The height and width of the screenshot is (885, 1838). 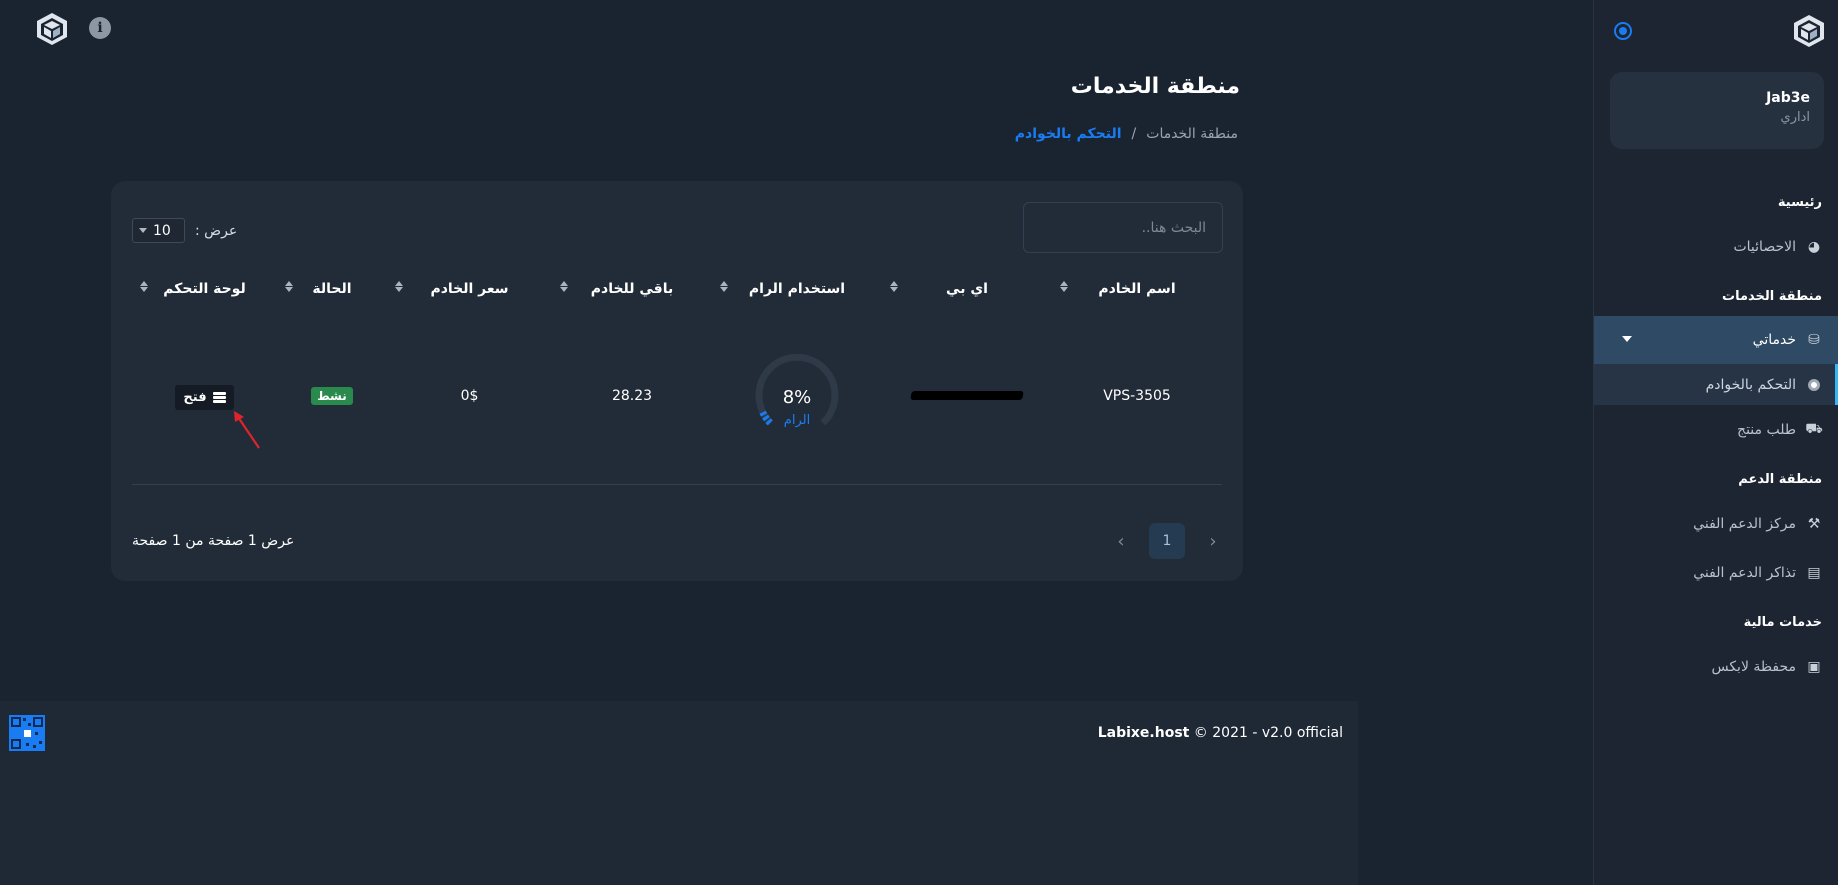 I want to click on wallet-icon: ▣, so click(x=1814, y=666).